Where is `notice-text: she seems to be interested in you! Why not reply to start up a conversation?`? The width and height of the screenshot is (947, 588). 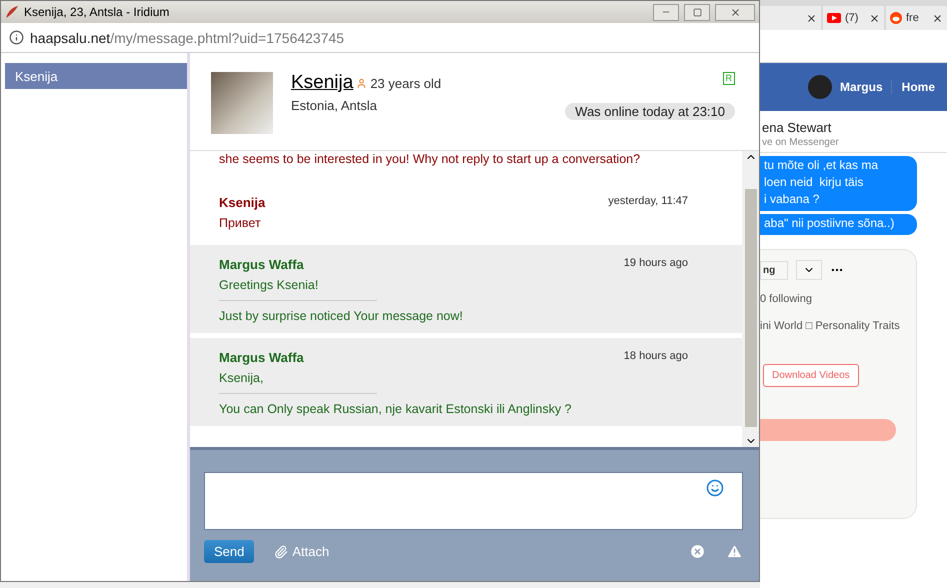 notice-text: she seems to be interested in you! Why not reply to start up a conversation? is located at coordinates (430, 159).